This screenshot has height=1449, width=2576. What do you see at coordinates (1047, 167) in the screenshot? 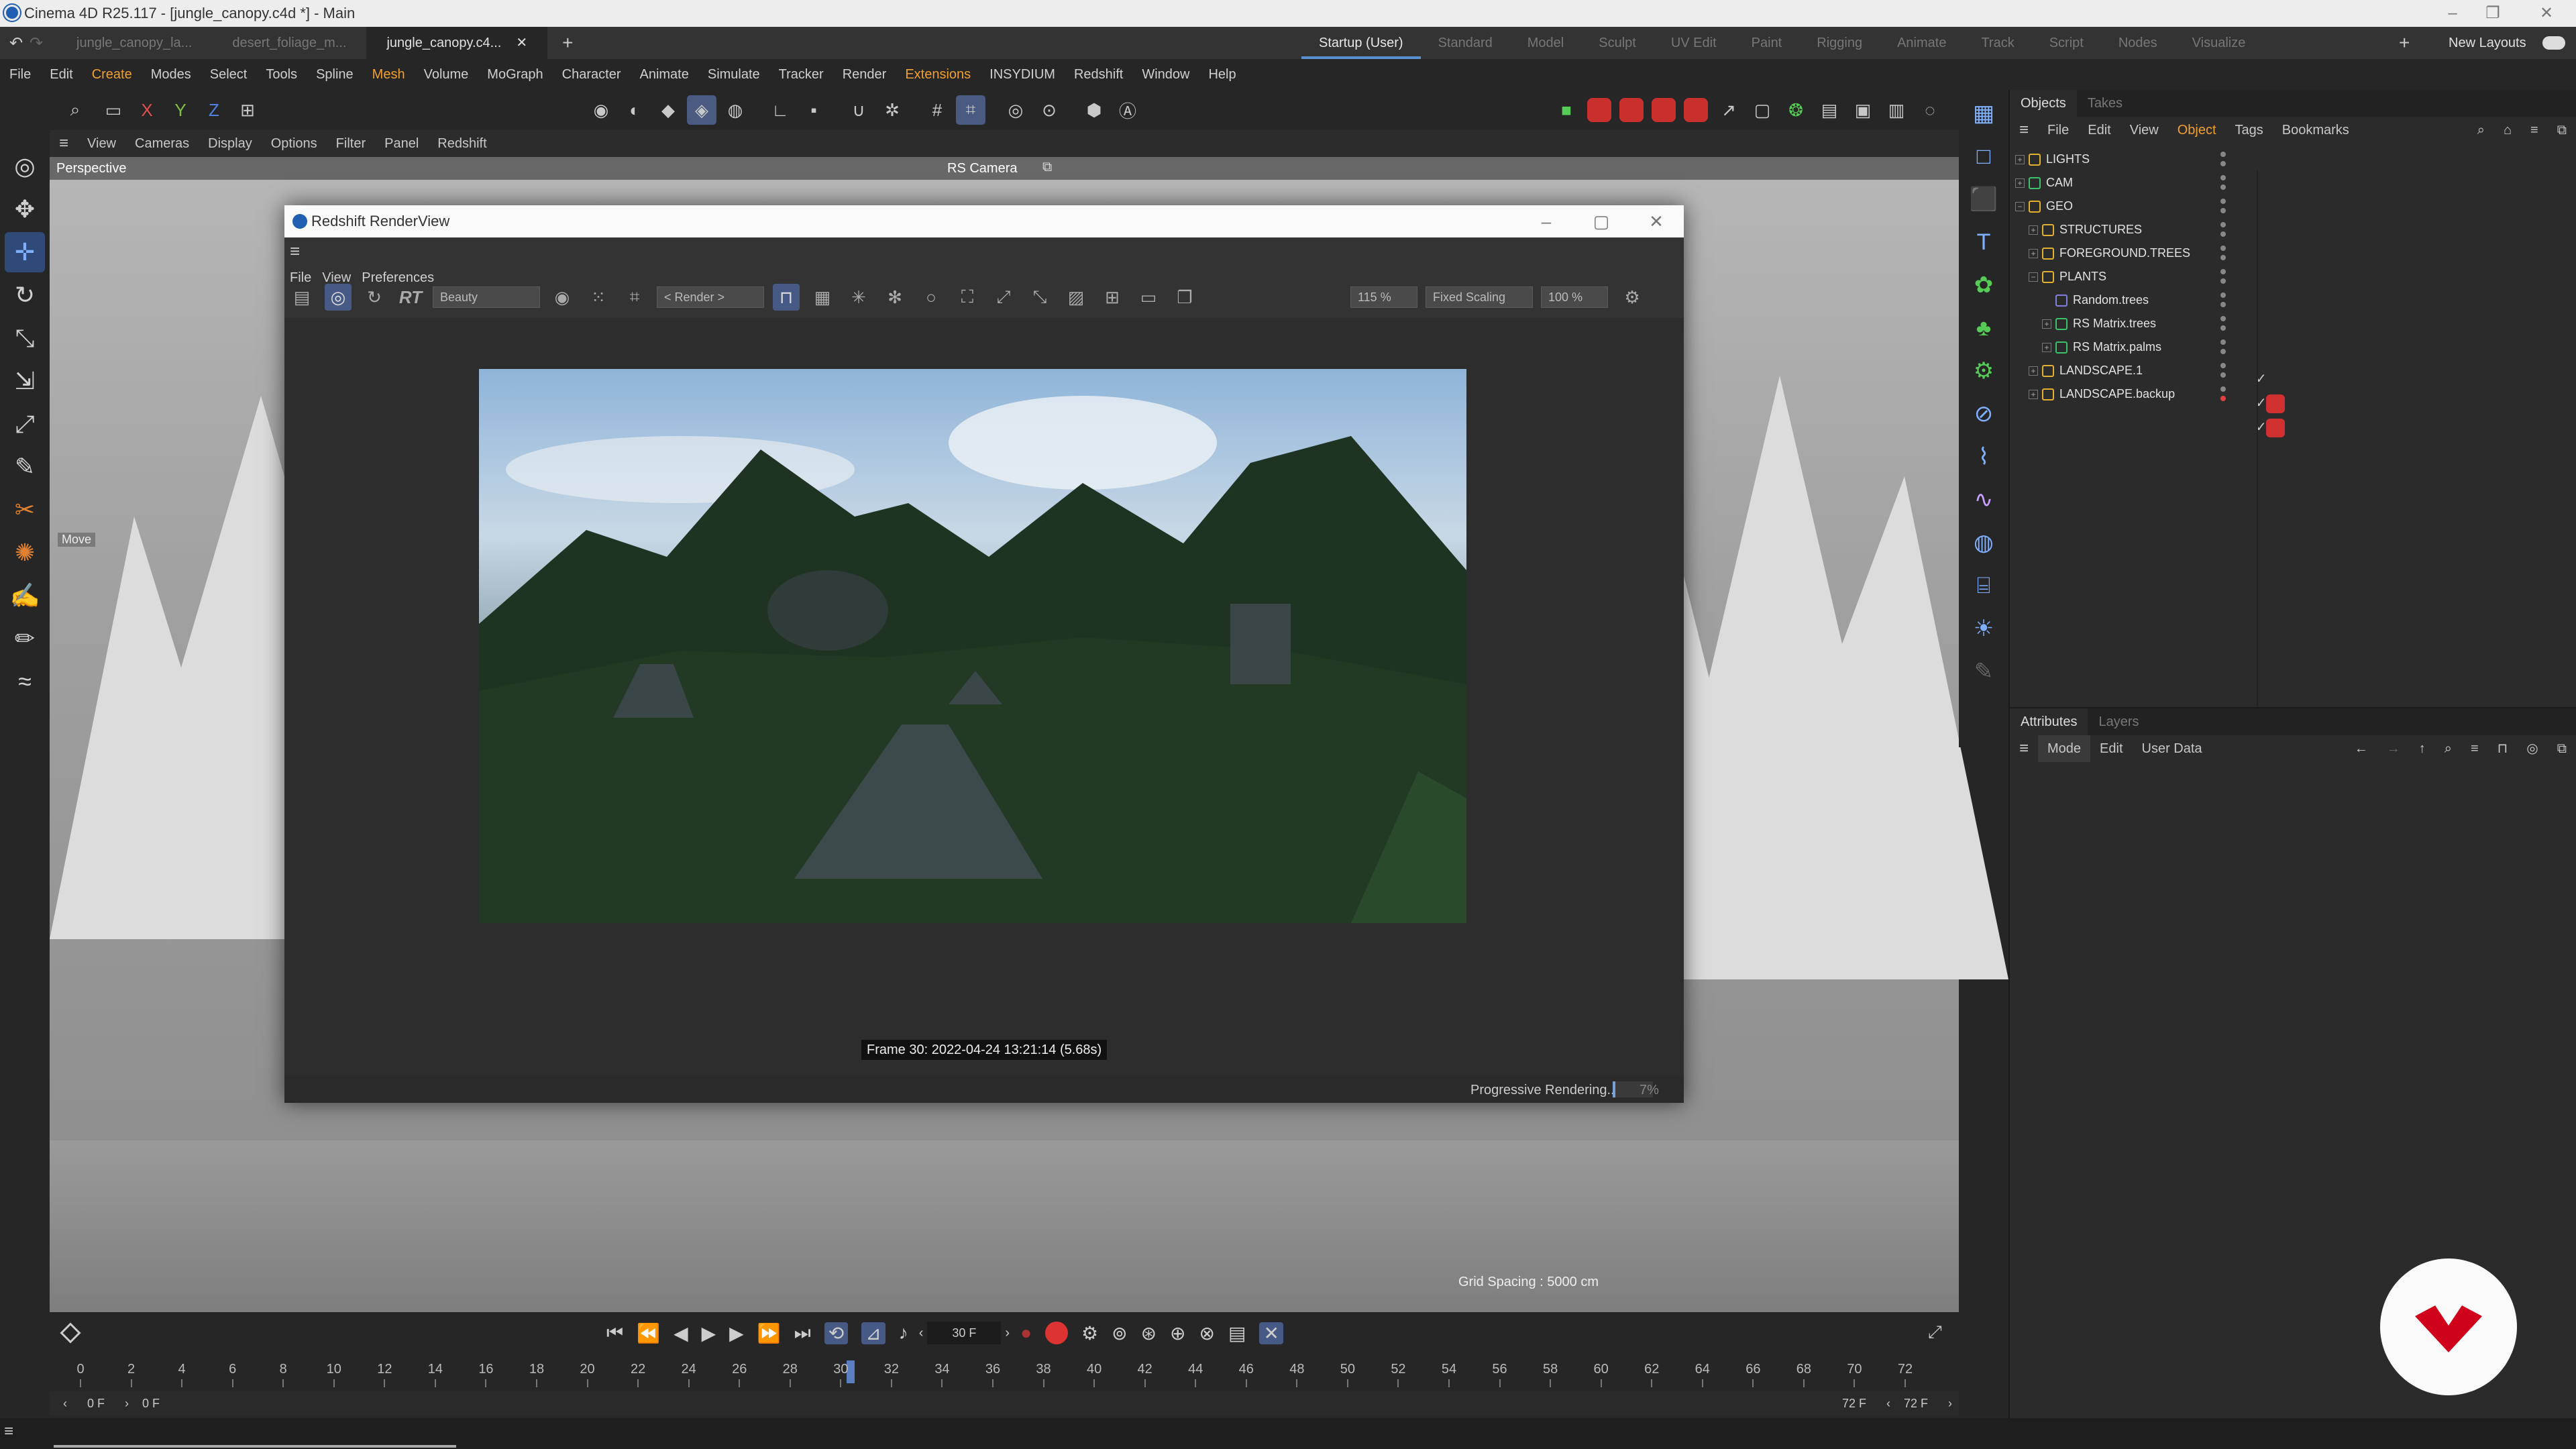
I see `camera-icon: ⧉` at bounding box center [1047, 167].